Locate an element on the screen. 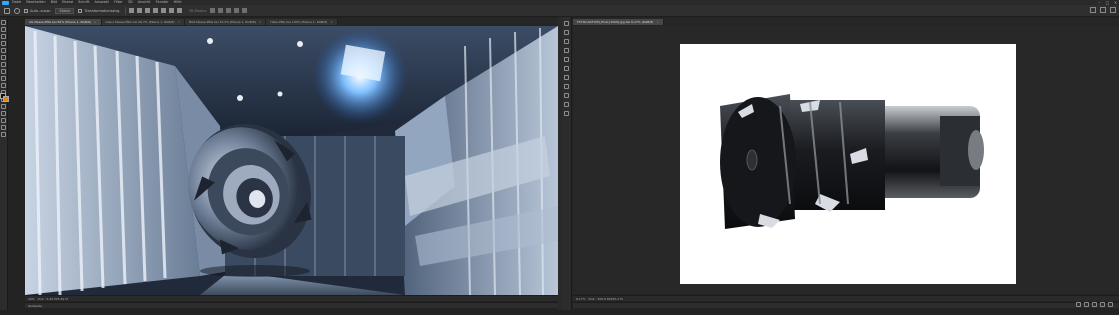  pen-tool-icon is located at coordinates (566, 86).